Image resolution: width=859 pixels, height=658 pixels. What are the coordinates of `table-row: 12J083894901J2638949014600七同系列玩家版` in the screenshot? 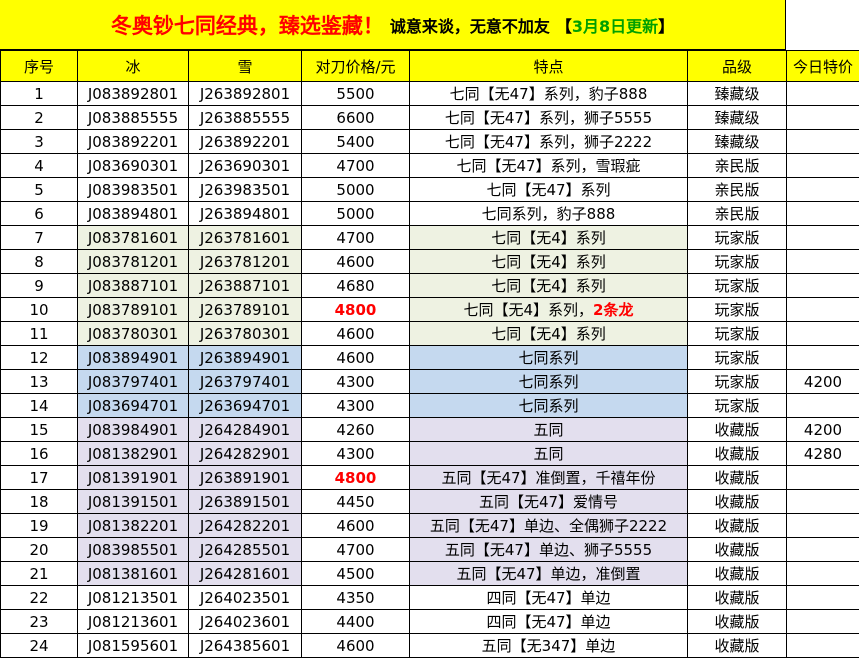 It's located at (430, 358).